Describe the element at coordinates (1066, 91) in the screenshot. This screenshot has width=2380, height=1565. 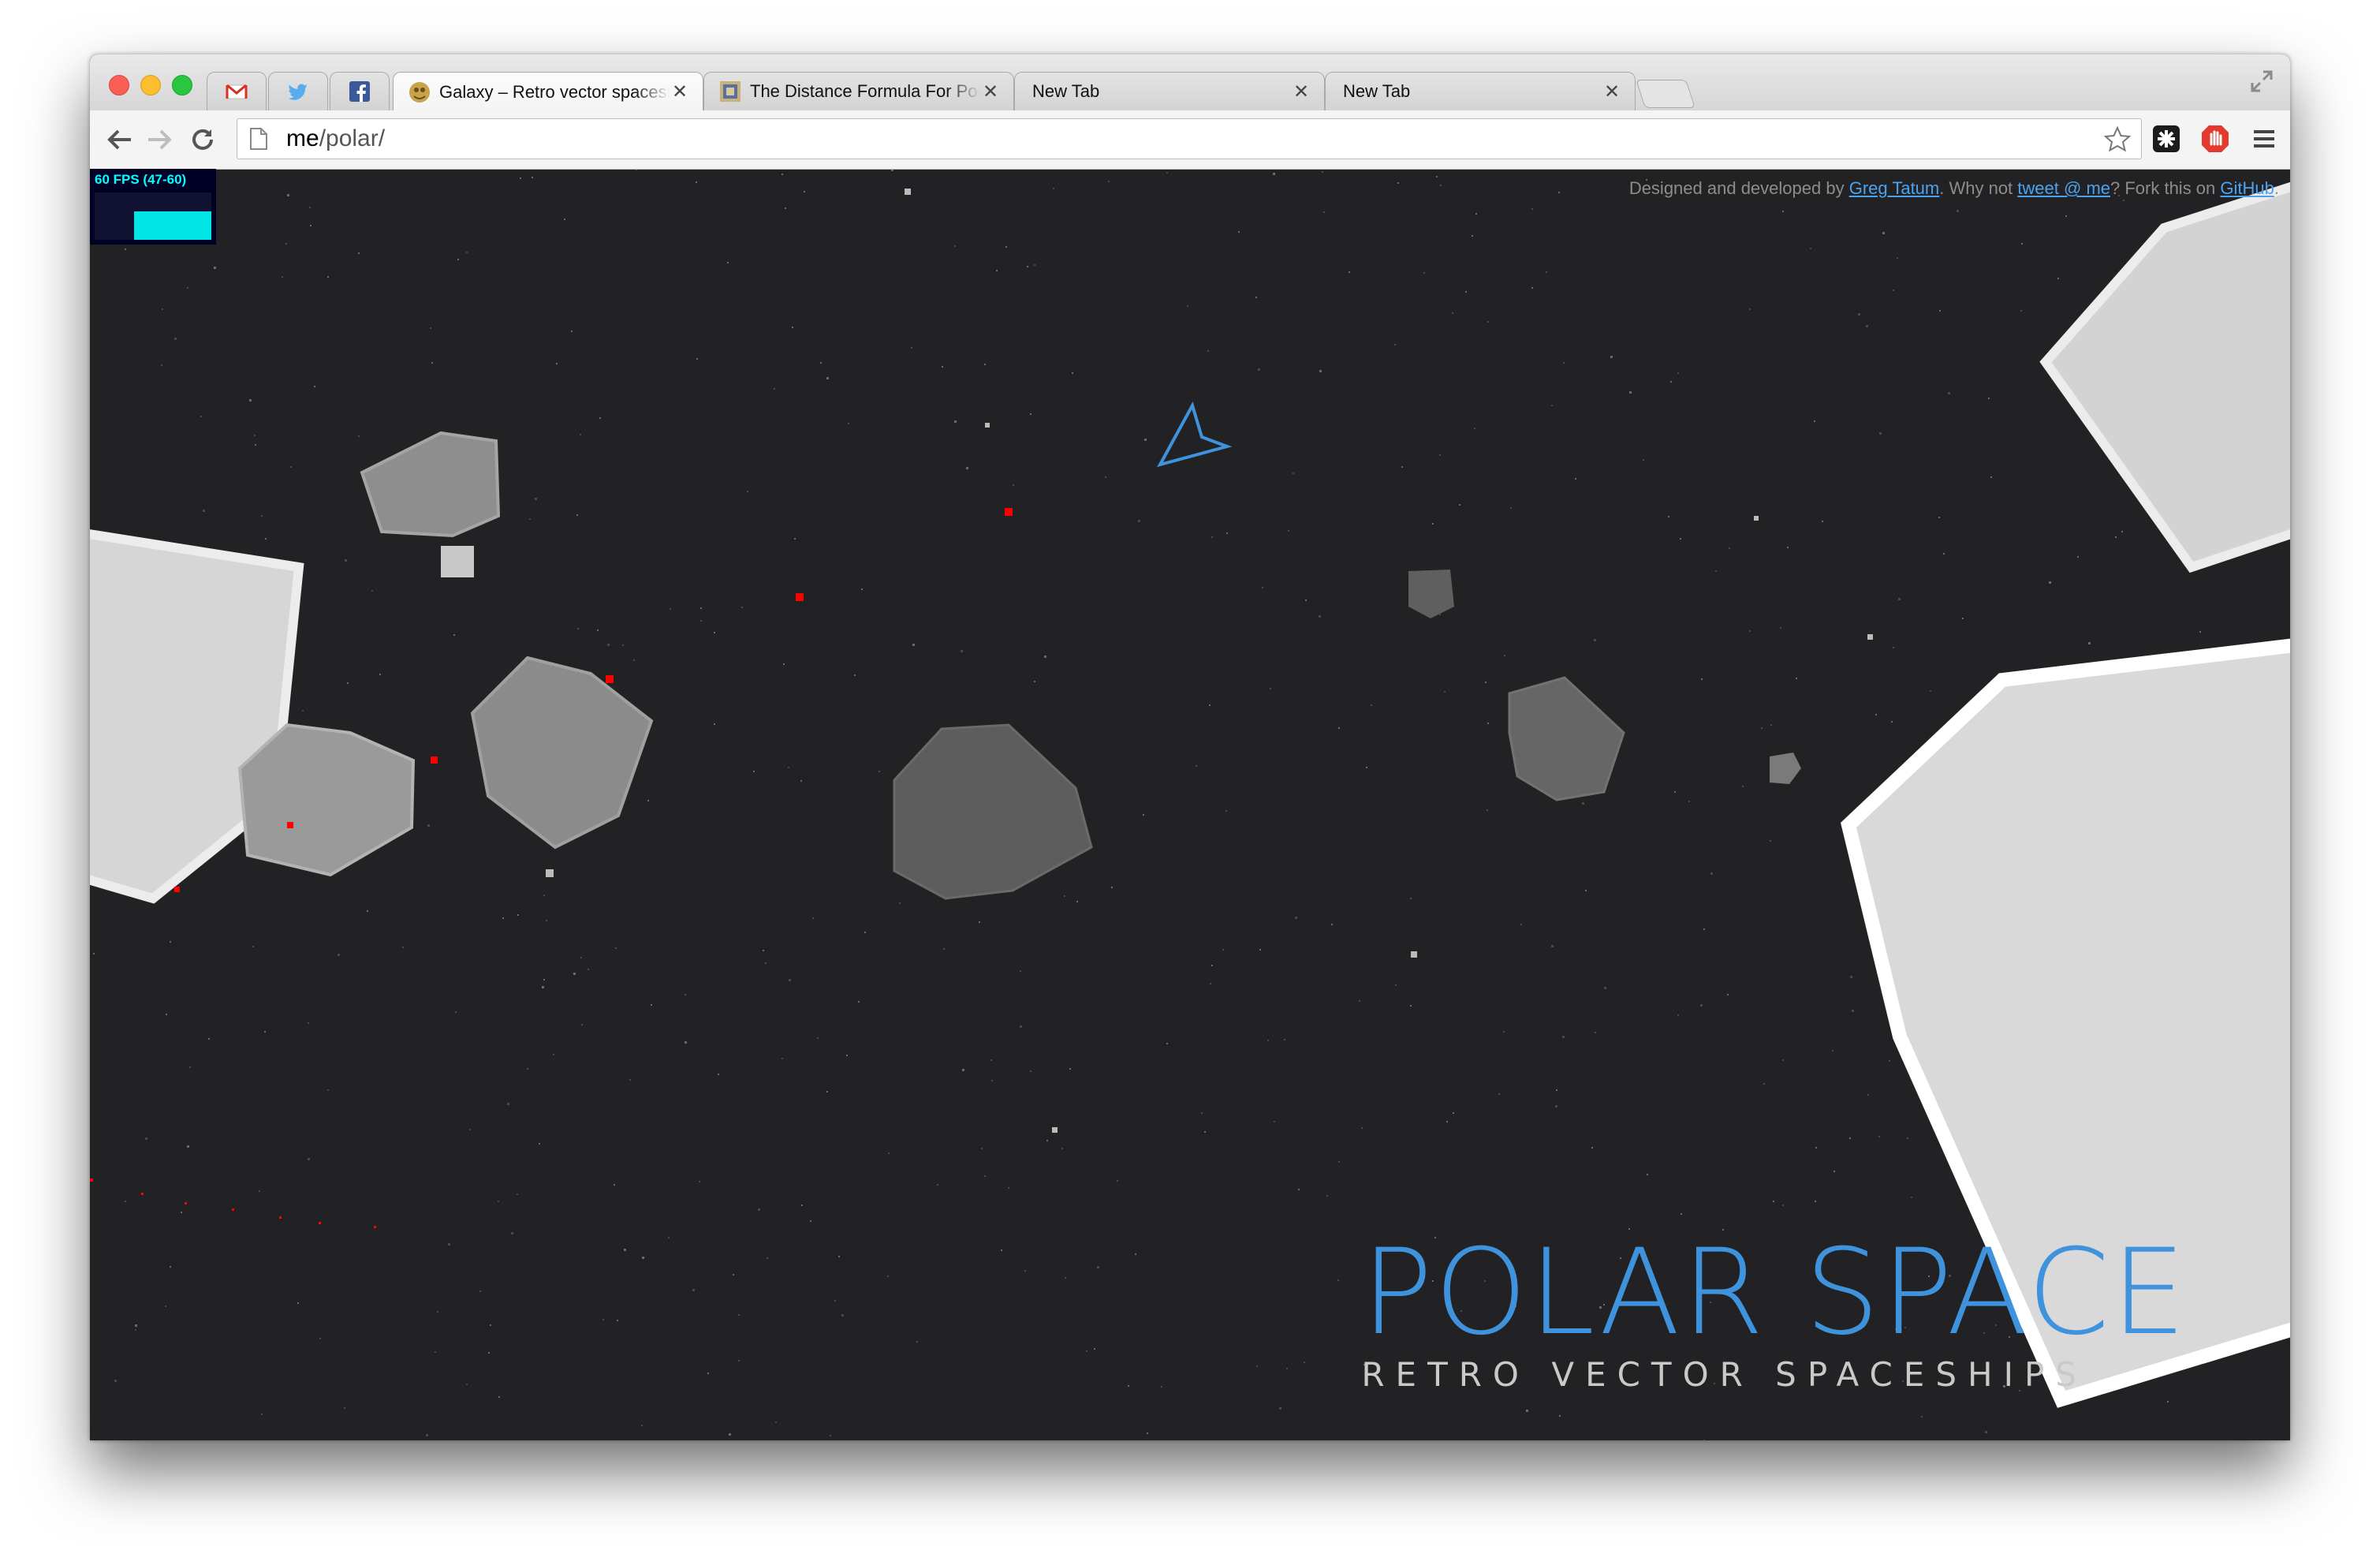
I see `tab-title: New Tab` at that location.